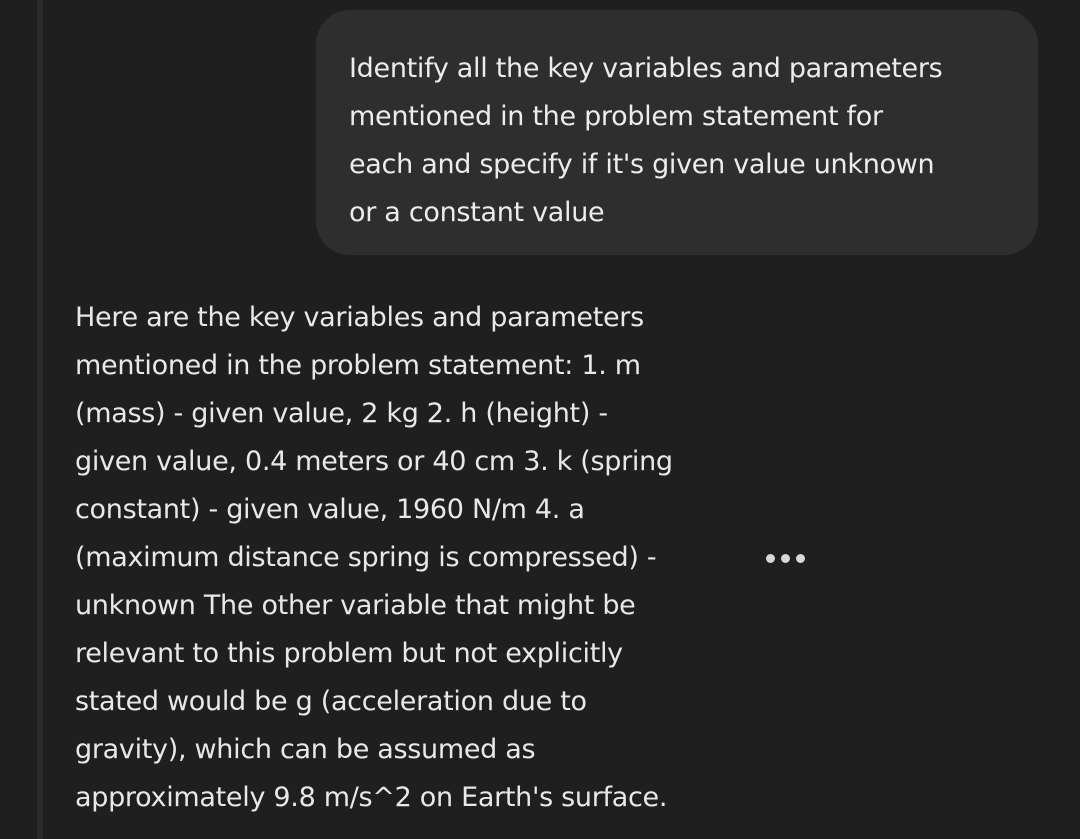 This screenshot has height=839, width=1080. I want to click on more-options-button, so click(785, 558).